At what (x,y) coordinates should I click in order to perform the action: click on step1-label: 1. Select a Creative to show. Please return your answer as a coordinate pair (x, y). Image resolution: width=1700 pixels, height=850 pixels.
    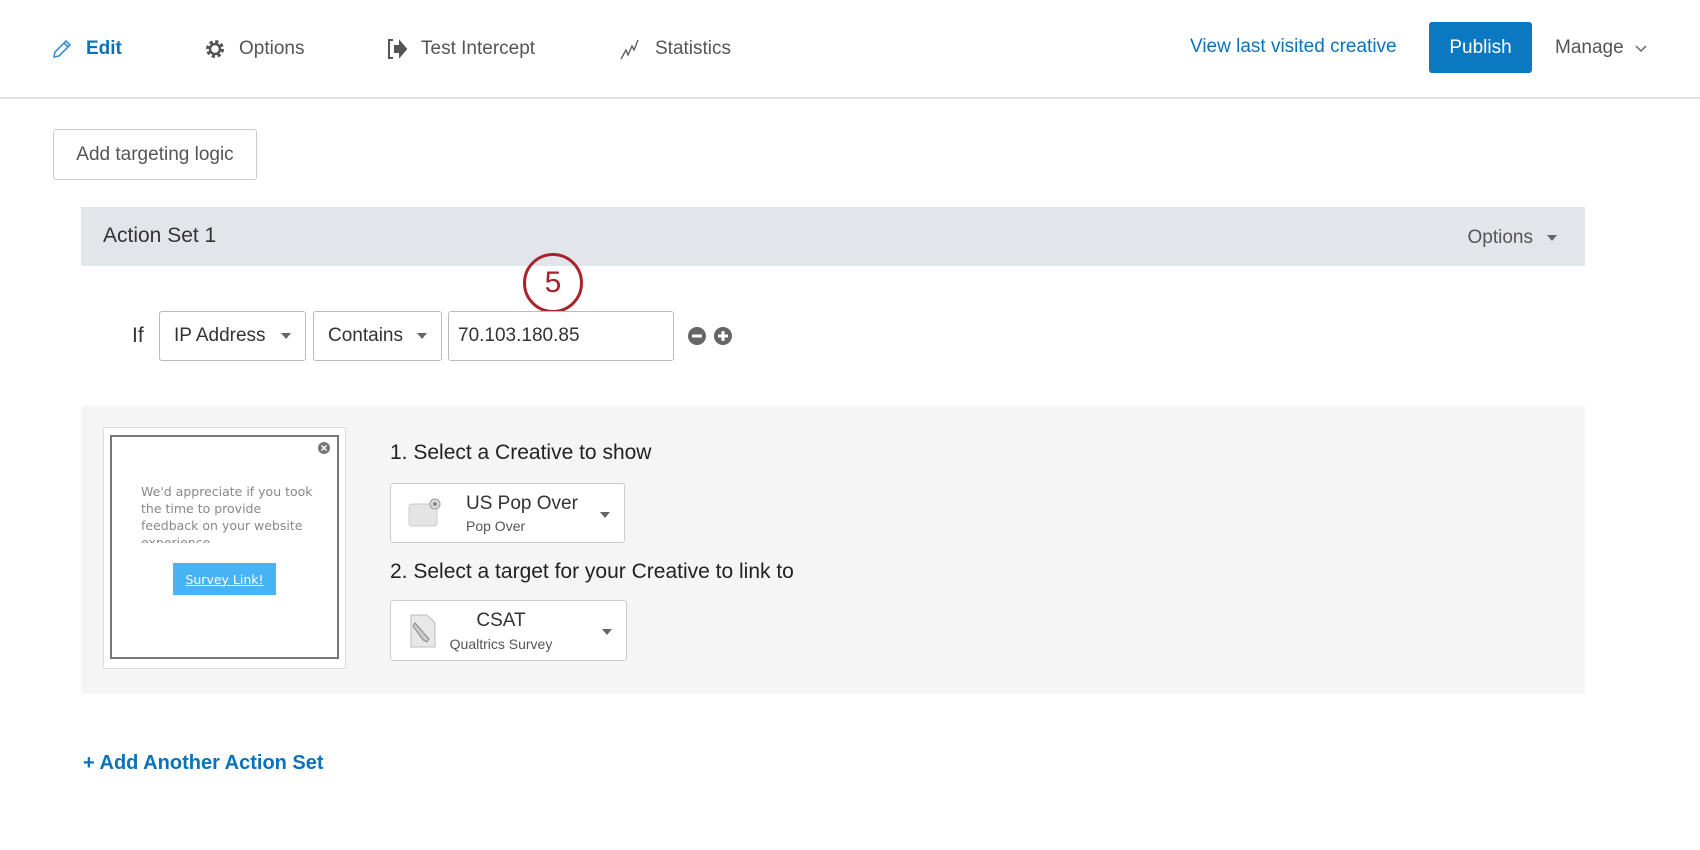
    Looking at the image, I should click on (521, 452).